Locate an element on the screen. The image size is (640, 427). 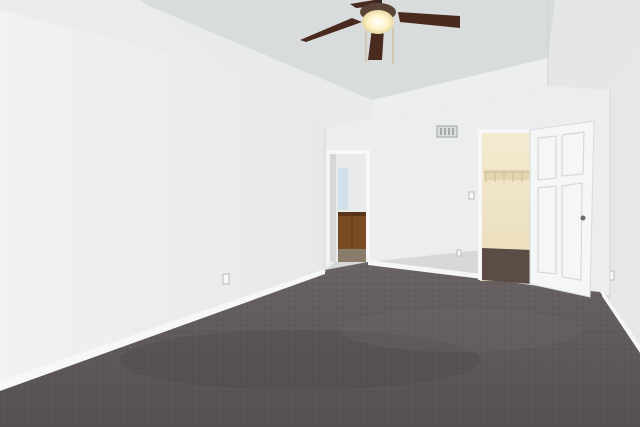
door-knob is located at coordinates (583, 218).